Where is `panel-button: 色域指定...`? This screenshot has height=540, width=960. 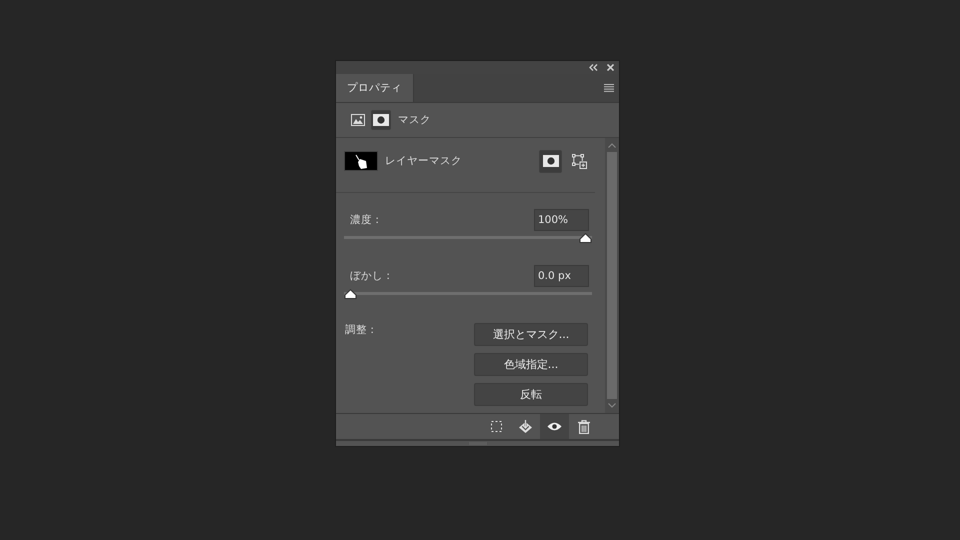 panel-button: 色域指定... is located at coordinates (531, 364).